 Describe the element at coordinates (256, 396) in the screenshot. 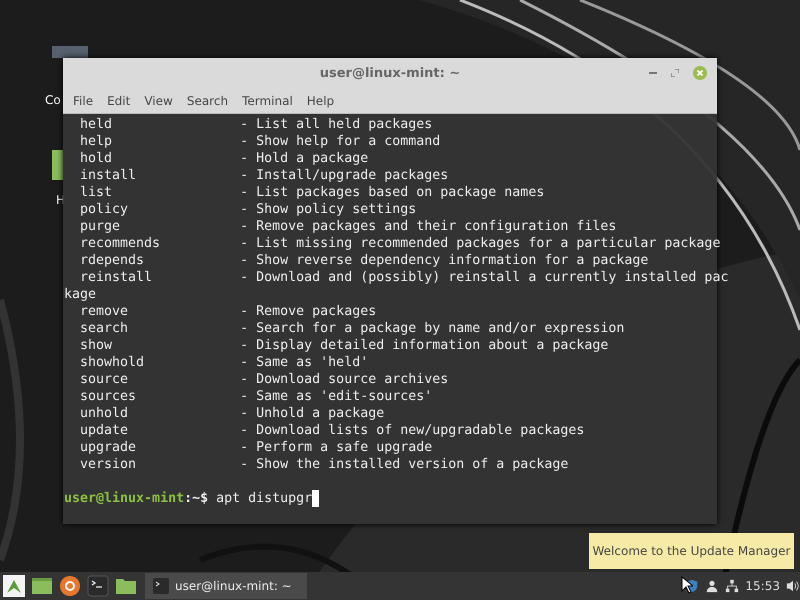

I see `terminal-line: sources - Same as 'edit-sources'` at that location.